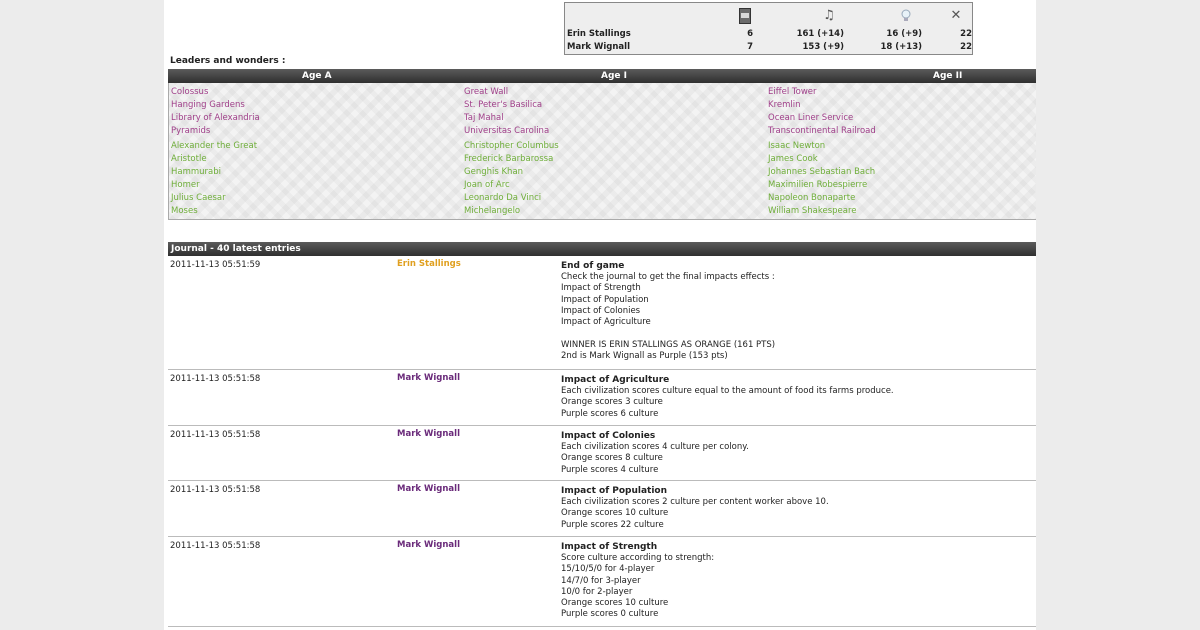  What do you see at coordinates (215, 92) in the screenshot?
I see `wonder-link: Colossus` at bounding box center [215, 92].